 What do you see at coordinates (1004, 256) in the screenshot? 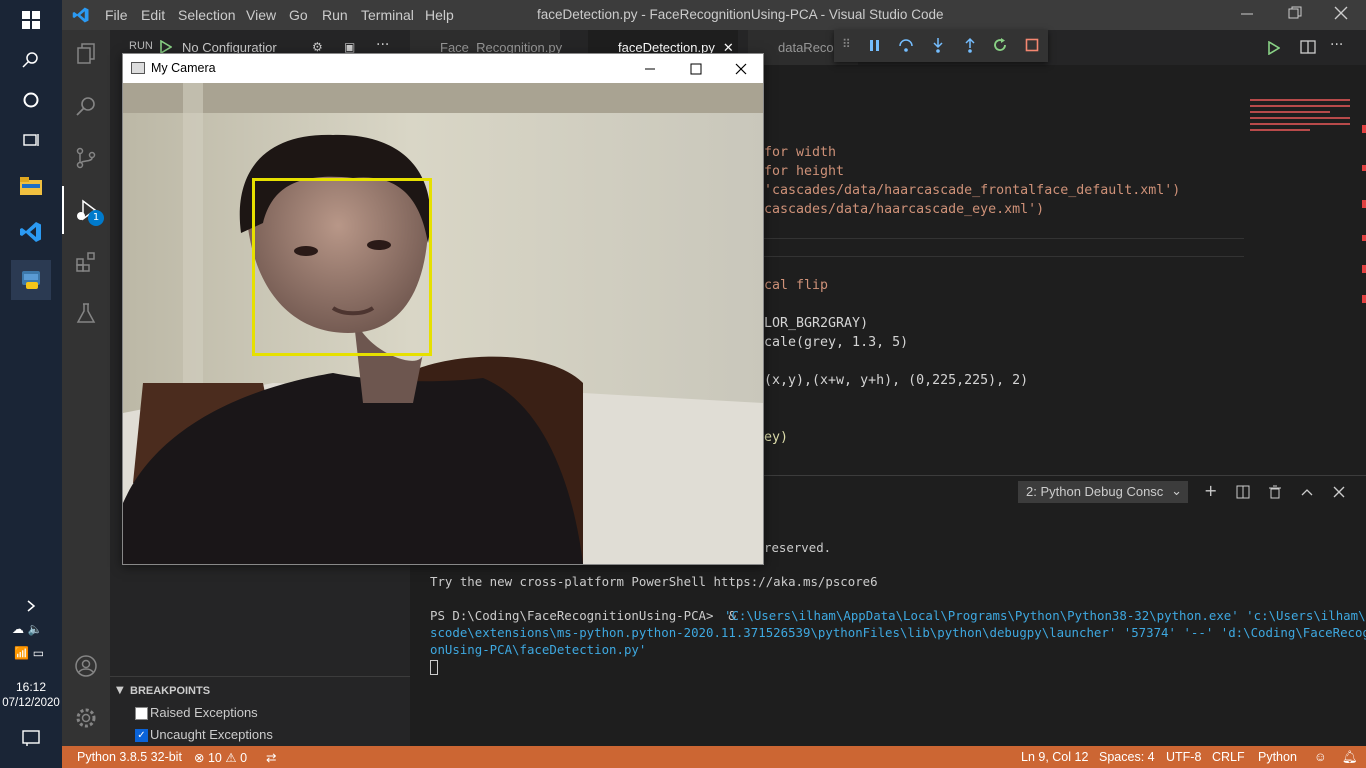
I see `editor-separator` at bounding box center [1004, 256].